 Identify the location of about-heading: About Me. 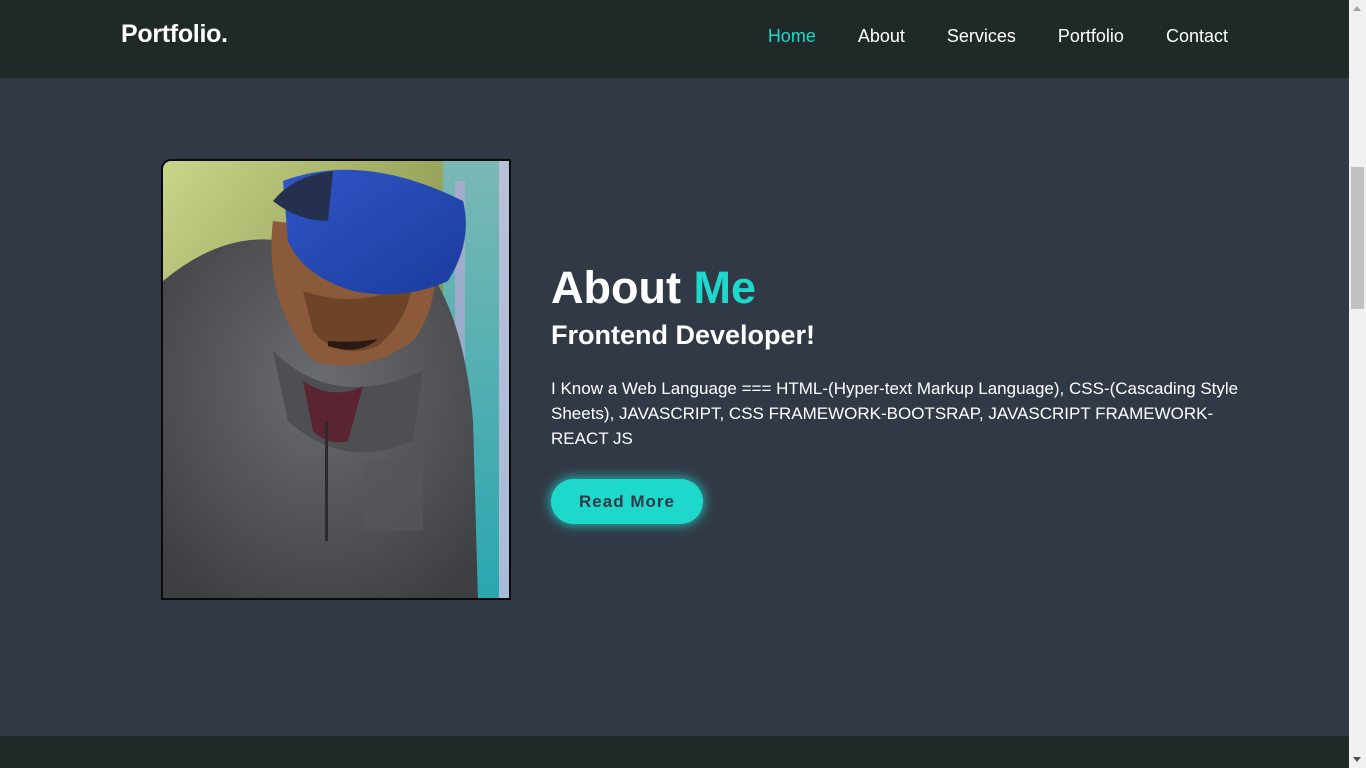
(896, 288).